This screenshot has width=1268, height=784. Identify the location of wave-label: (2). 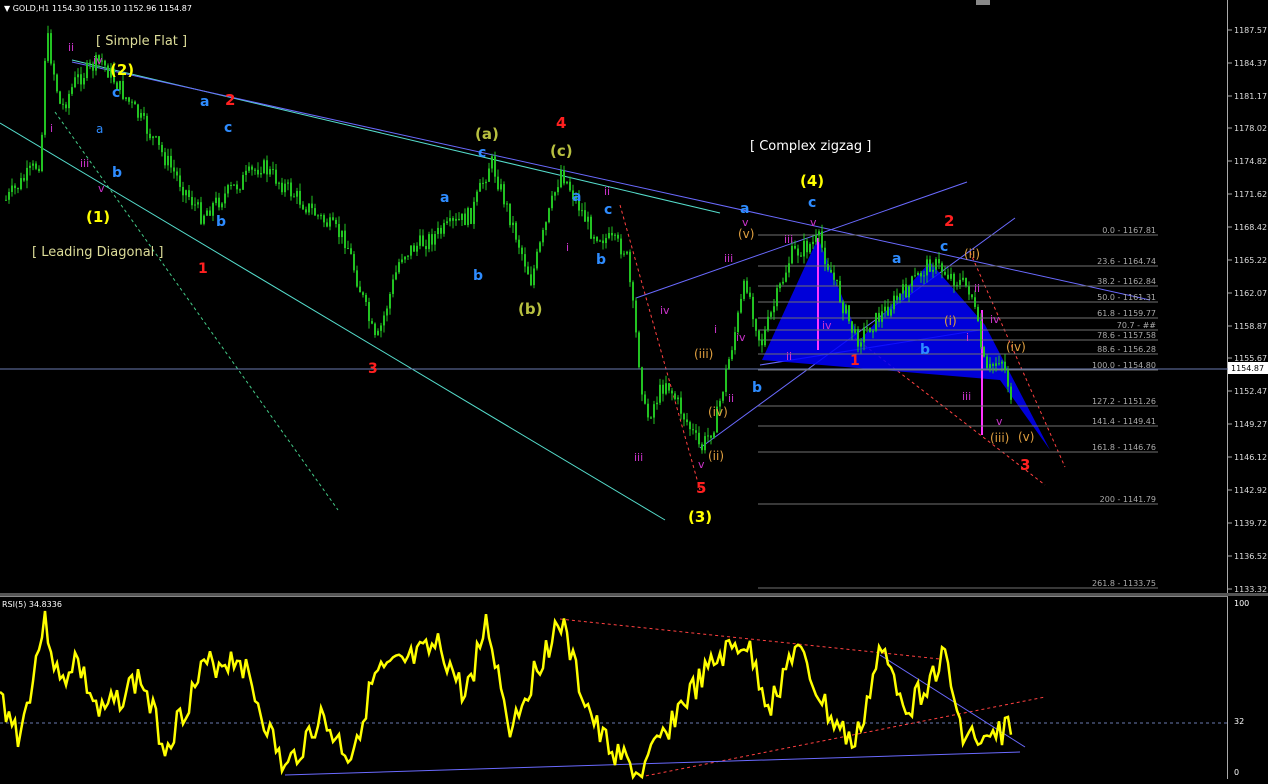
(122, 70).